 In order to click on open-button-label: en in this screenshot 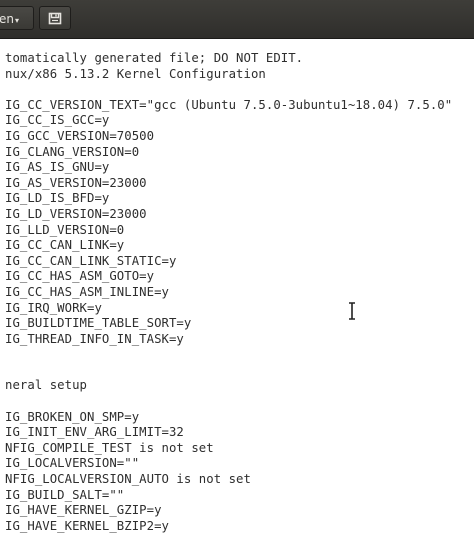, I will do `click(7, 19)`.